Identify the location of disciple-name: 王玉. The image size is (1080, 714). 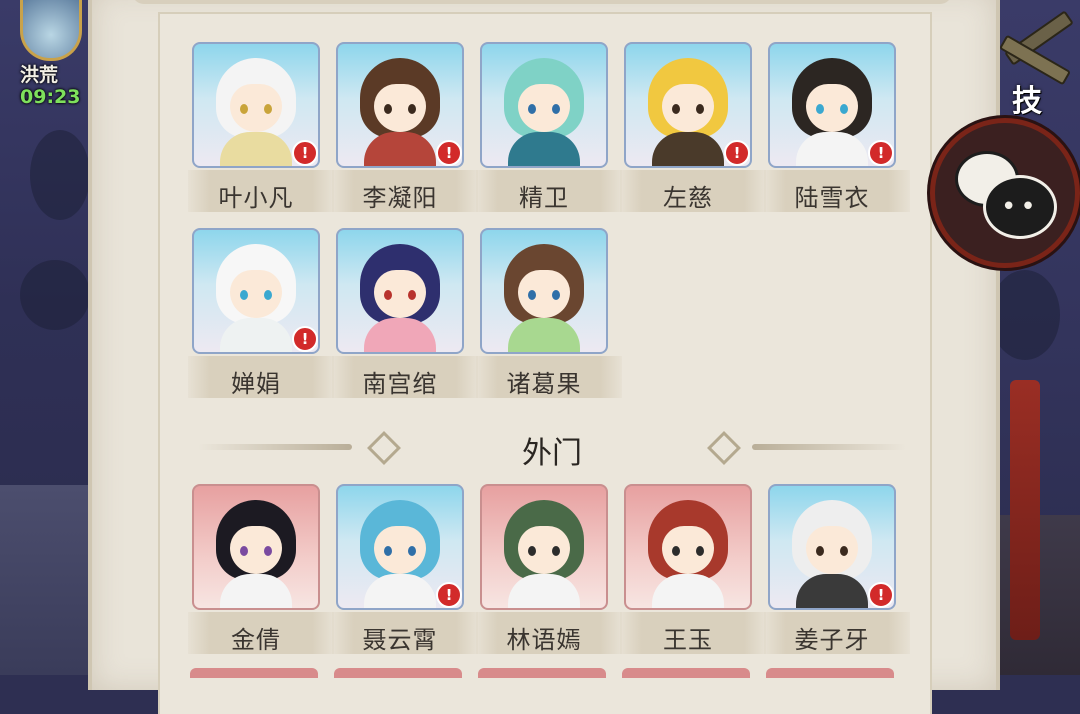
(688, 640).